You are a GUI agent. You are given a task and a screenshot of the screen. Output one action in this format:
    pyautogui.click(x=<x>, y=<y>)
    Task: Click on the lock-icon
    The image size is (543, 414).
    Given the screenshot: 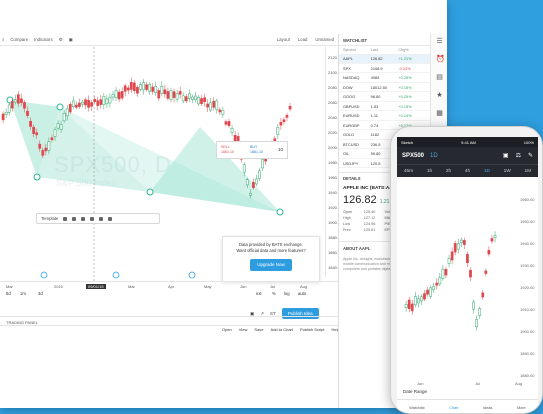 What is the action you would take?
    pyautogui.click(x=101, y=218)
    